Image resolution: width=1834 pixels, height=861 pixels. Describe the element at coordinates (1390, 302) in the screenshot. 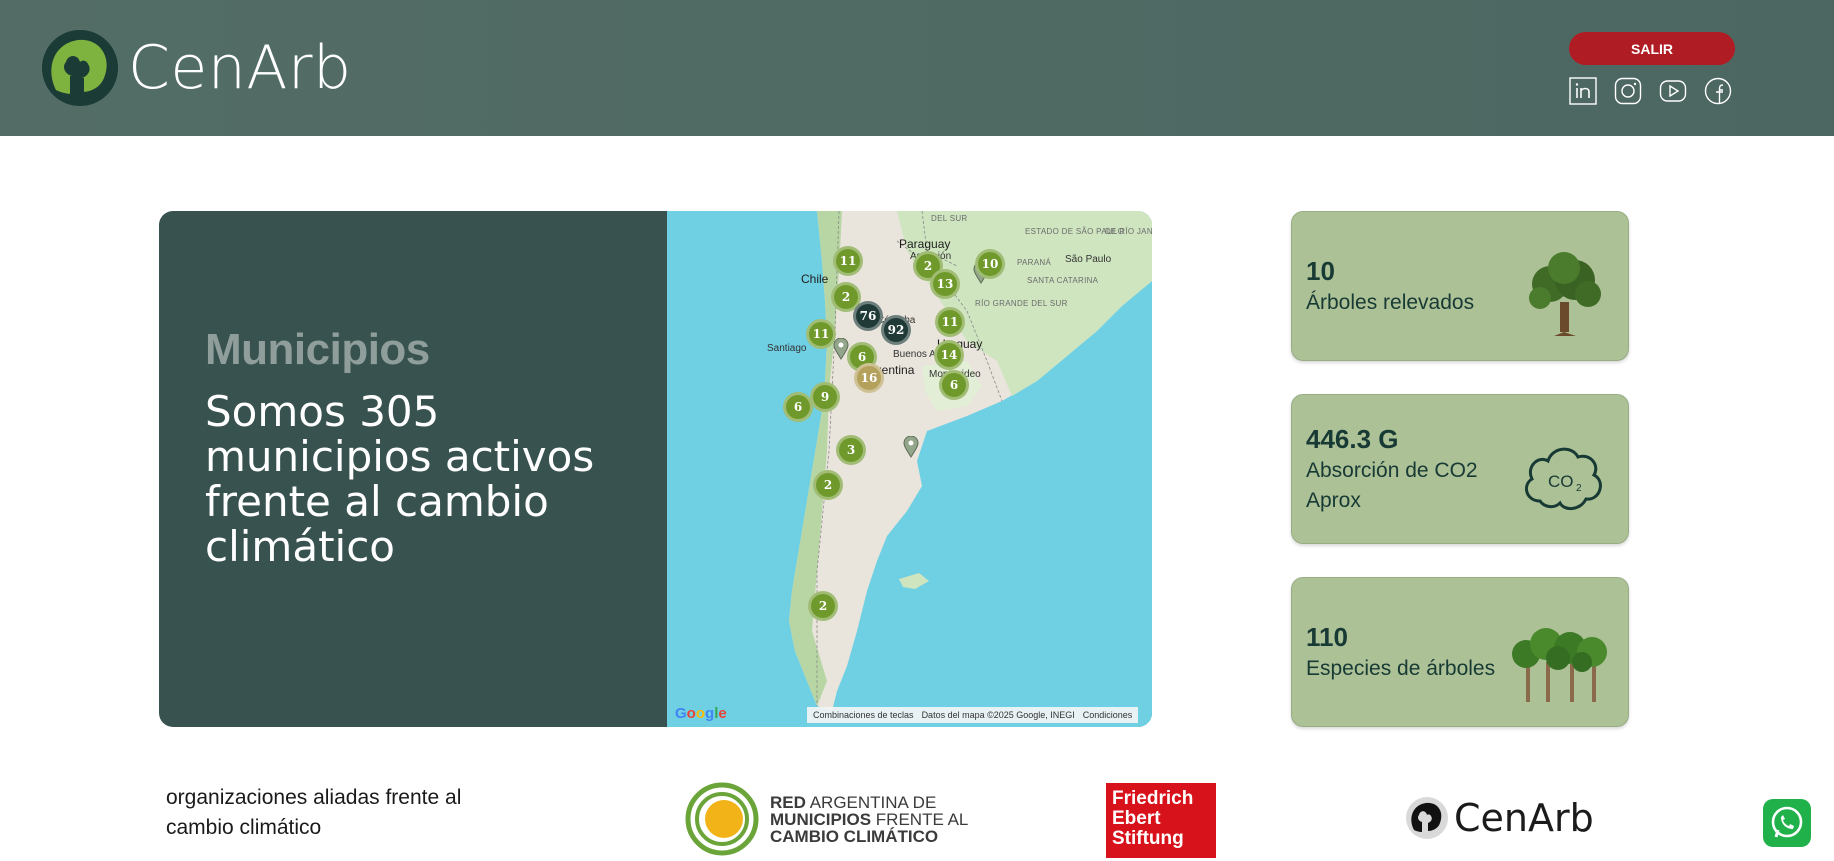

I see `stat-label: Árboles relevados` at that location.